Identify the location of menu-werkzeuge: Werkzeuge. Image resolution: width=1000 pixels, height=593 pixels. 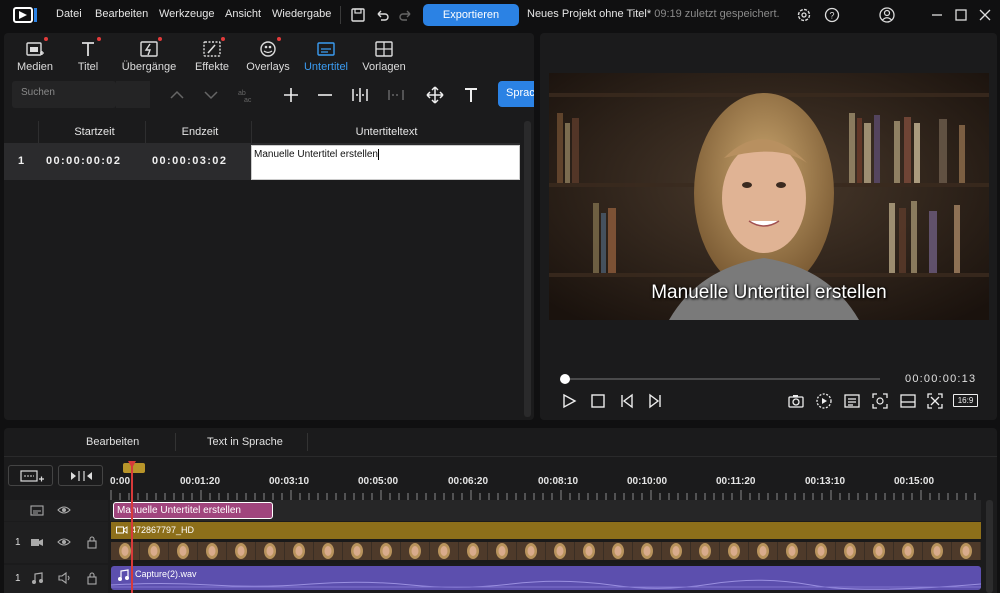
(186, 14).